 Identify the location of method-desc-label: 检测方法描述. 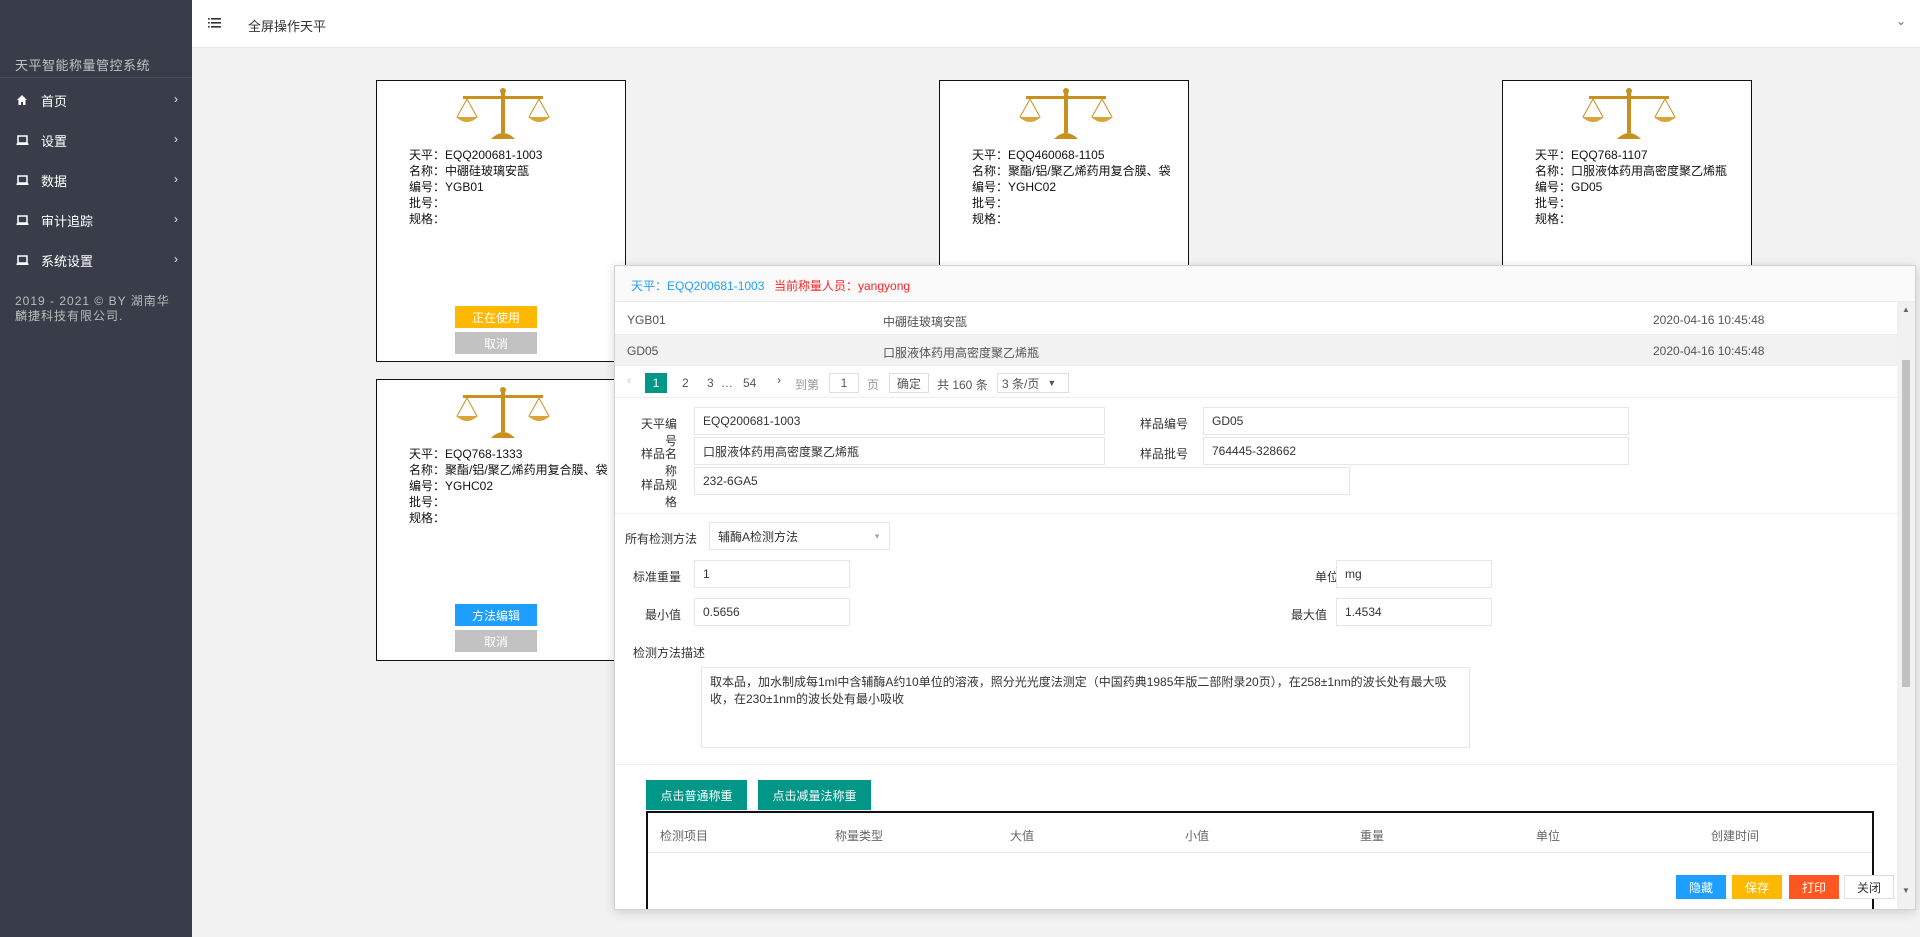
(669, 653).